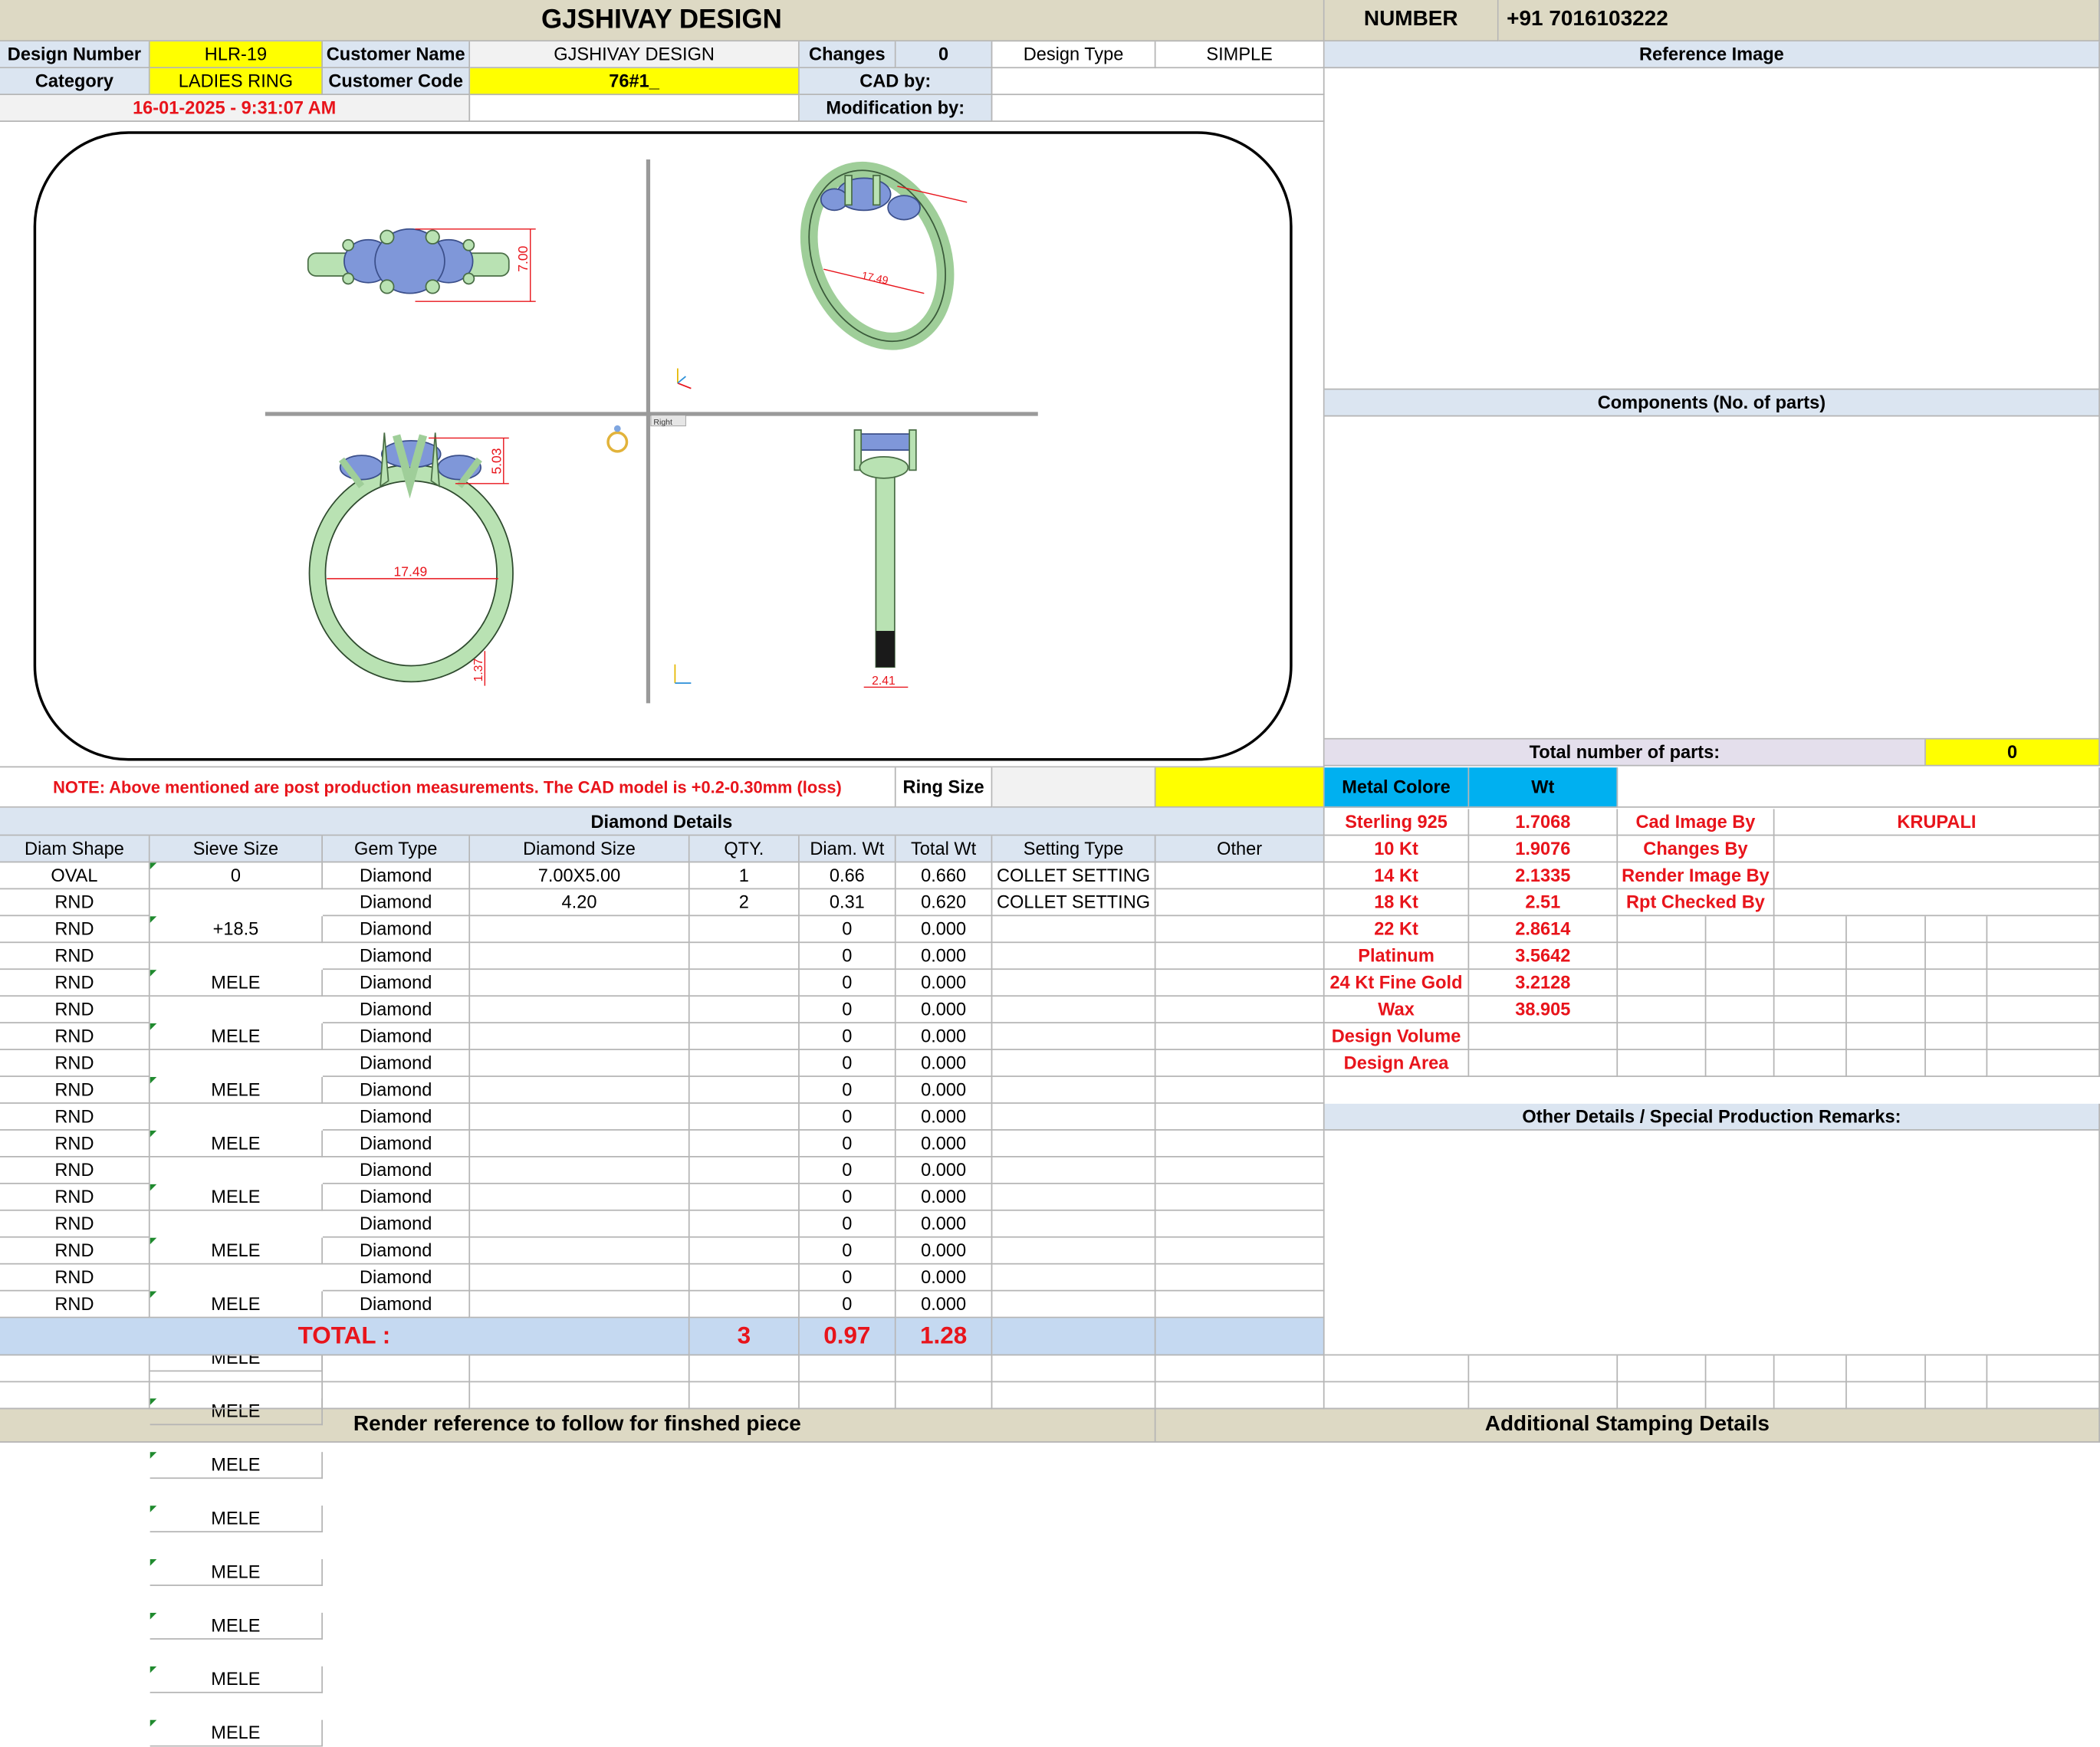  What do you see at coordinates (1544, 1011) in the screenshot?
I see `metal-weight: 38.905` at bounding box center [1544, 1011].